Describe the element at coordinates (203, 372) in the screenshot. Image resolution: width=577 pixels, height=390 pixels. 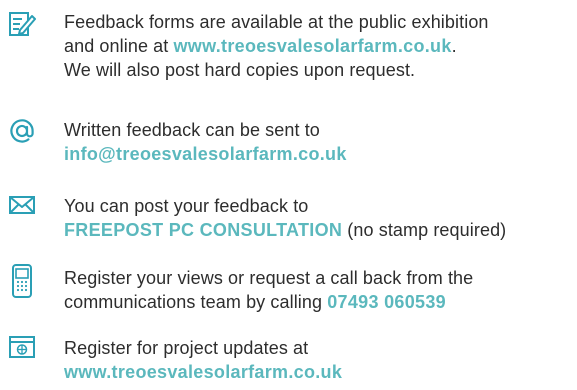
I see `project-updates-website-link: www.treoesvalesolarfarm.co.uk` at that location.